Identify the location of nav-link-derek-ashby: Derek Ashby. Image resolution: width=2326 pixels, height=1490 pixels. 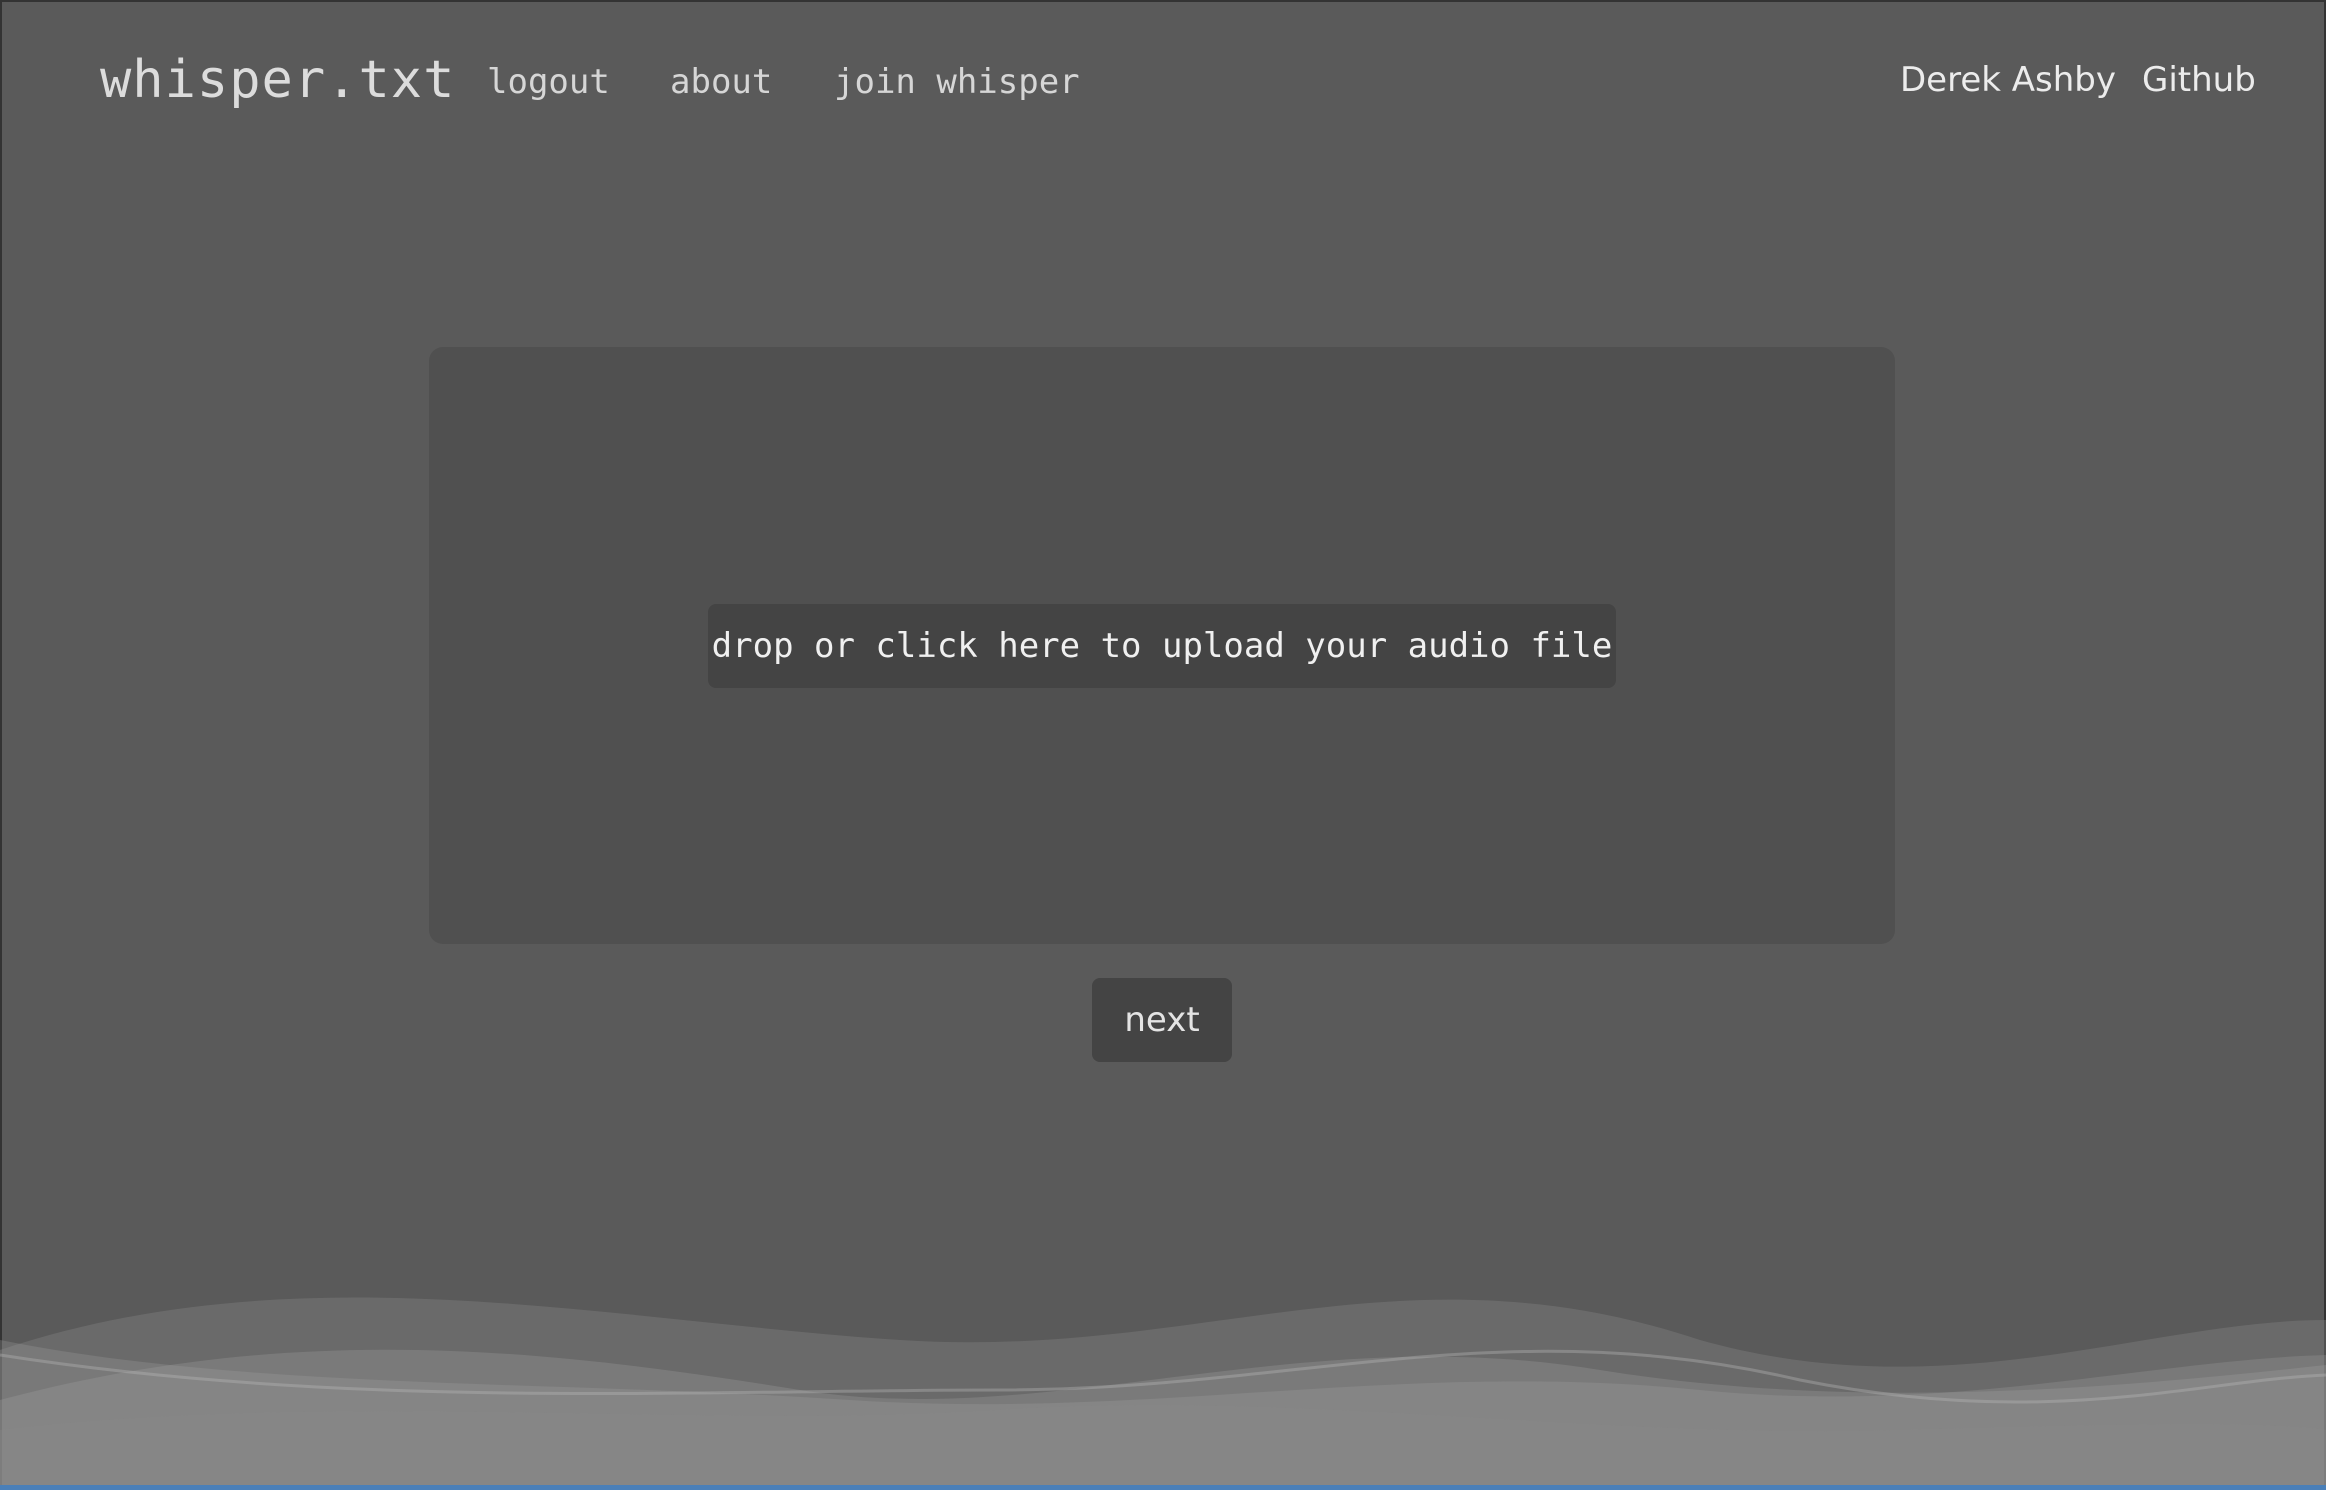
(2008, 80).